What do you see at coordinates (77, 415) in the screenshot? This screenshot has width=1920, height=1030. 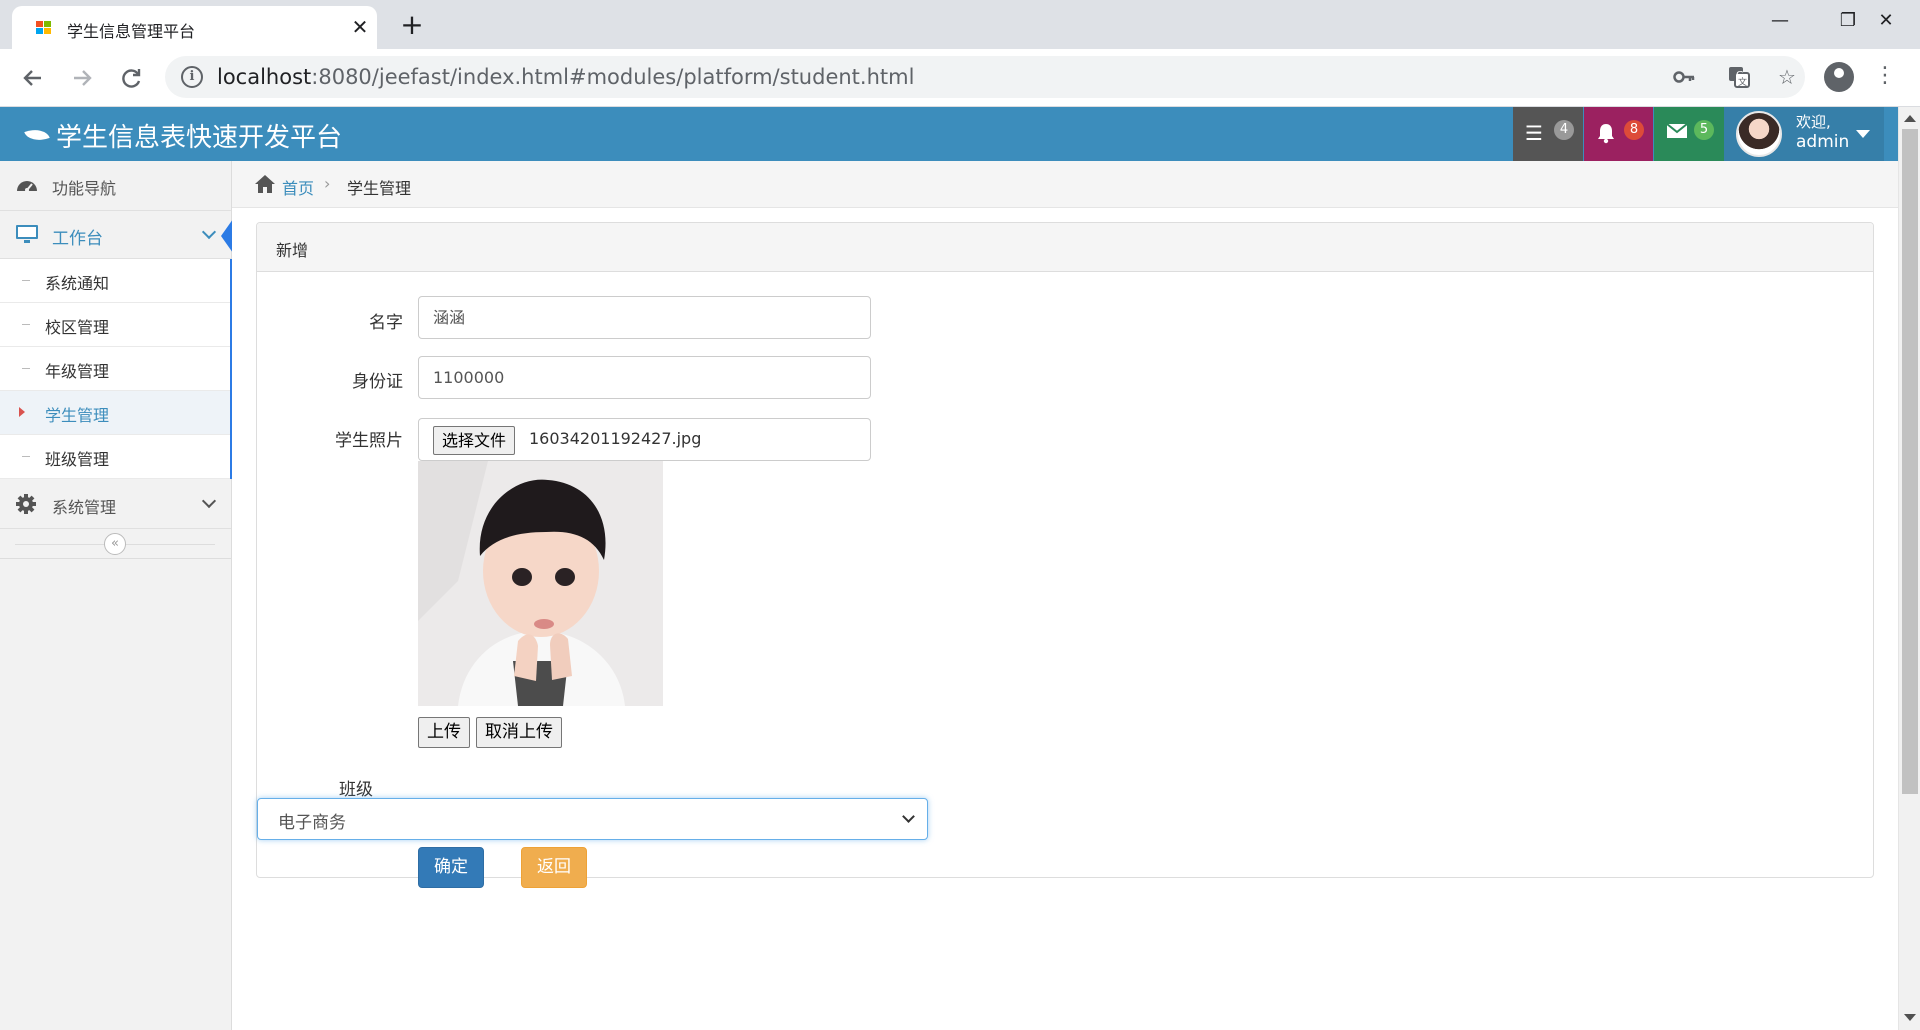 I see `sidebar-item-label: 学生管理` at bounding box center [77, 415].